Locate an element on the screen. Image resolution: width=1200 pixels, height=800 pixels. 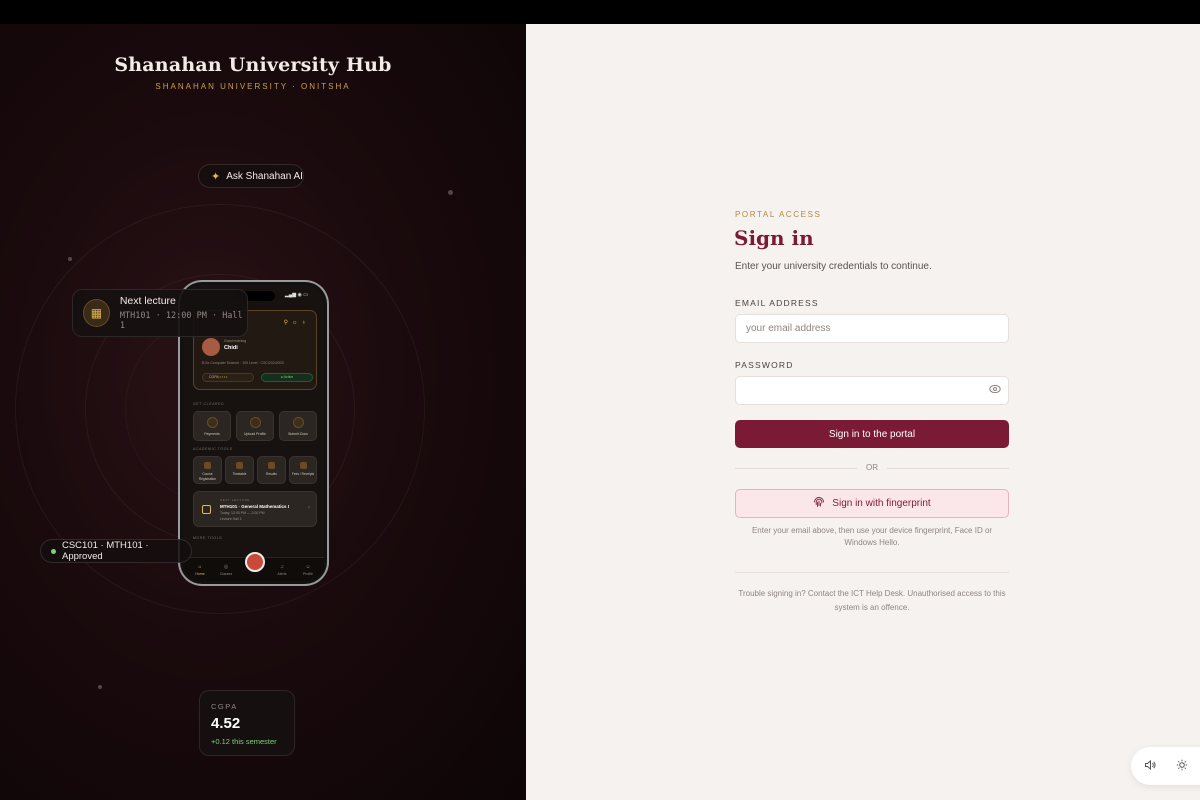
top-bar is located at coordinates (600, 12).